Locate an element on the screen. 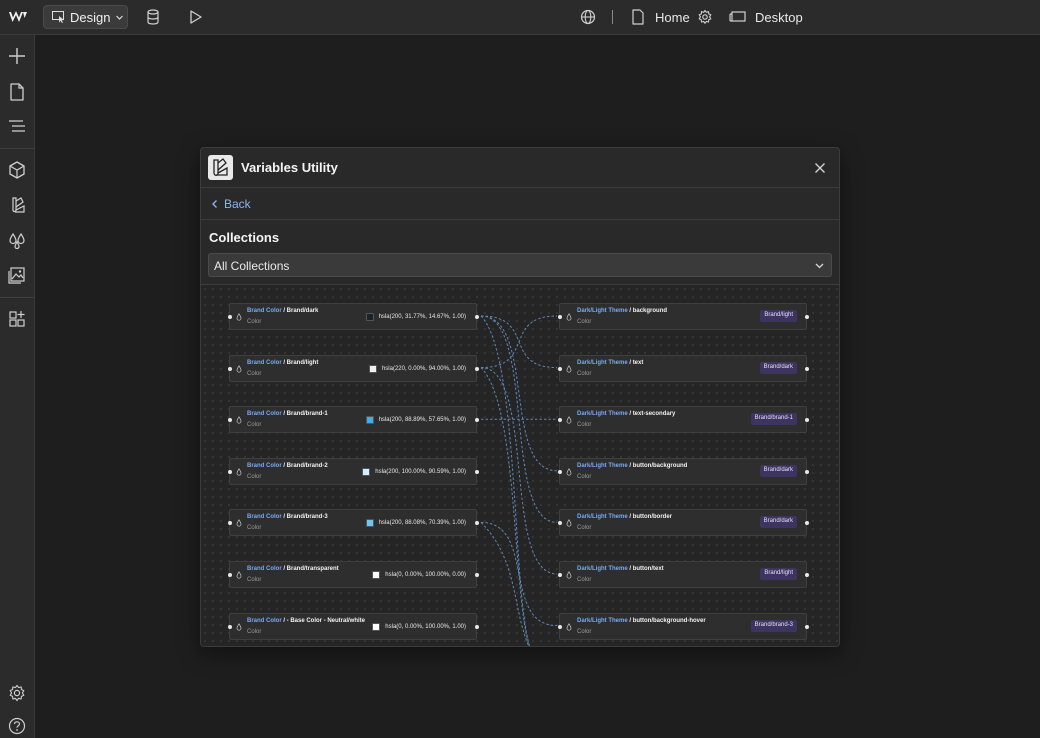 This screenshot has height=738, width=1040. assets-image-icon is located at coordinates (17, 275).